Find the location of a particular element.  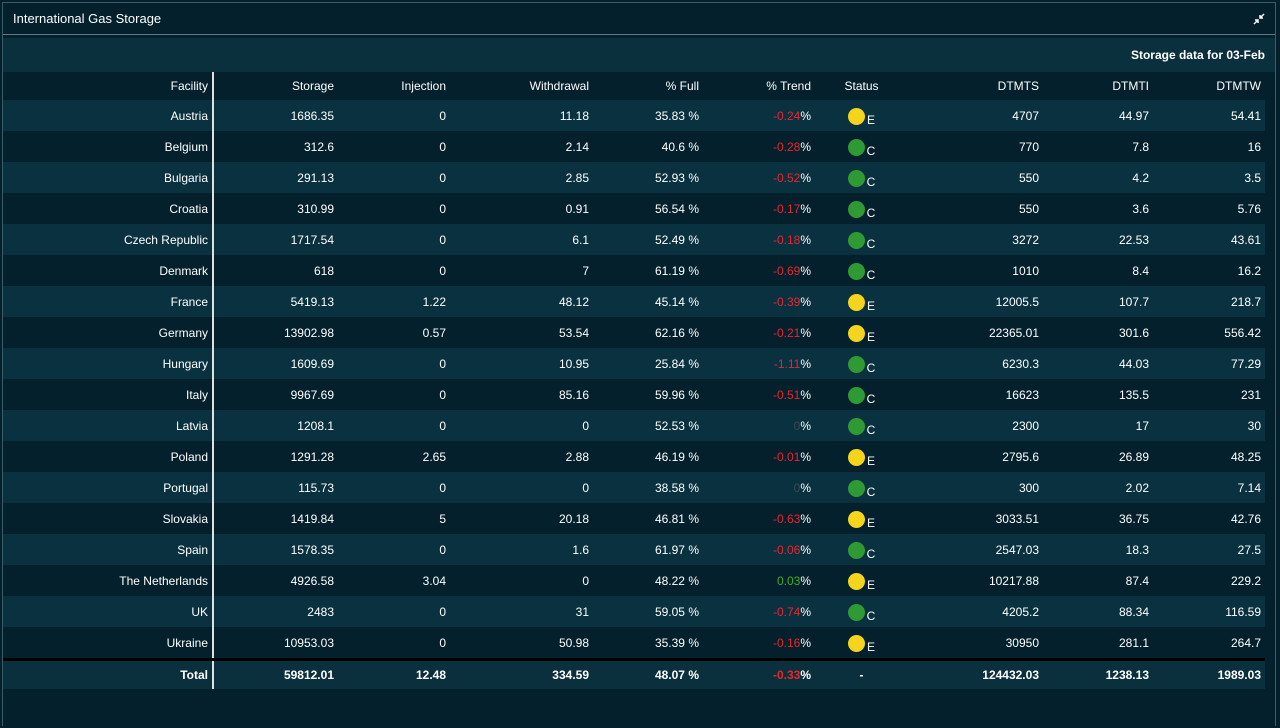

cell-dtmts: 300 is located at coordinates (975, 487).